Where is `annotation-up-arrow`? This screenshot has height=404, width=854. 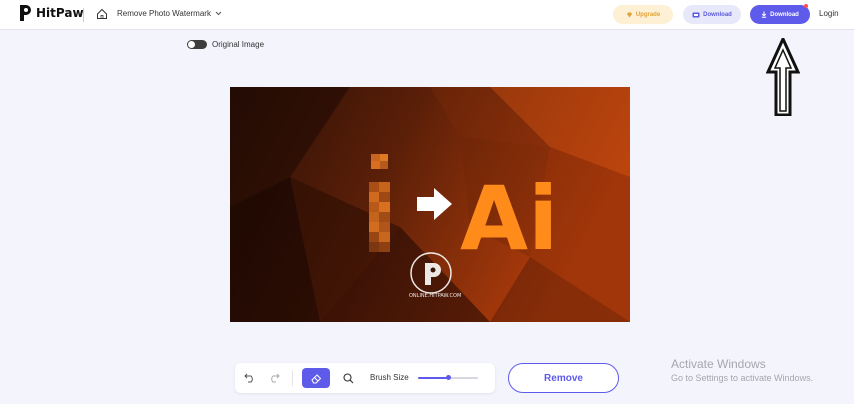 annotation-up-arrow is located at coordinates (783, 77).